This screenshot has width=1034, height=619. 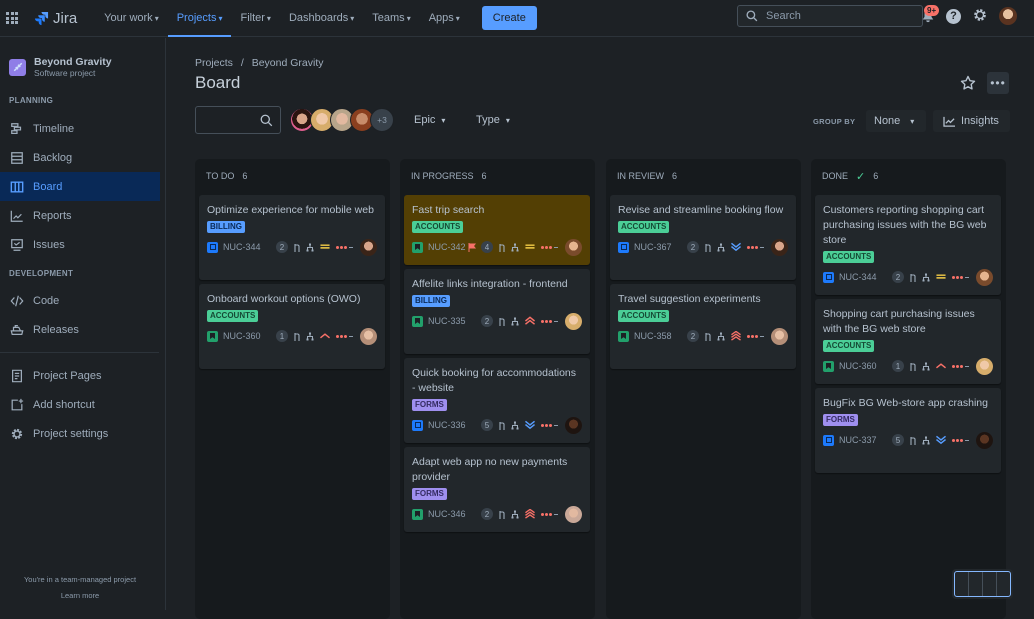 What do you see at coordinates (200, 18) in the screenshot?
I see `nav-projects: Projects▾` at bounding box center [200, 18].